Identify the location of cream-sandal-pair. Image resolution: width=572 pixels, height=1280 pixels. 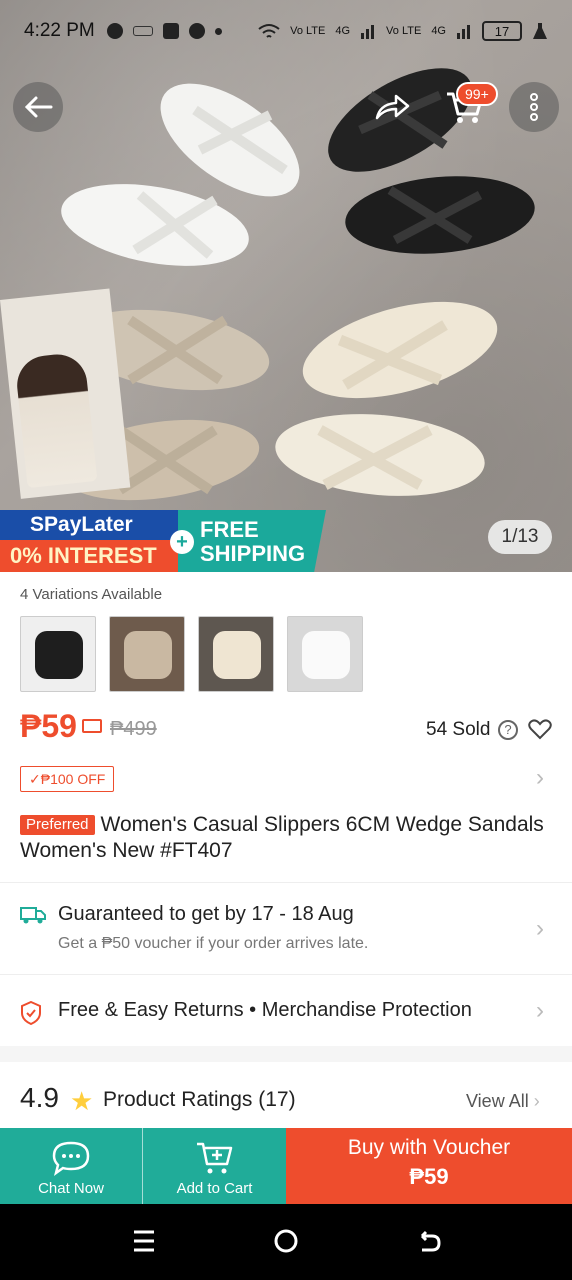
(386, 398).